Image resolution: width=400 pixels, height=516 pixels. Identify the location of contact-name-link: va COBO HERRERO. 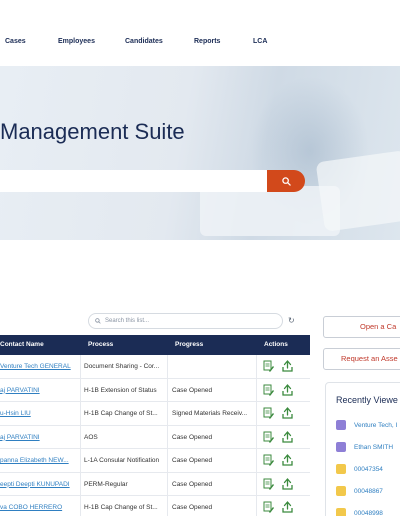
(38, 507).